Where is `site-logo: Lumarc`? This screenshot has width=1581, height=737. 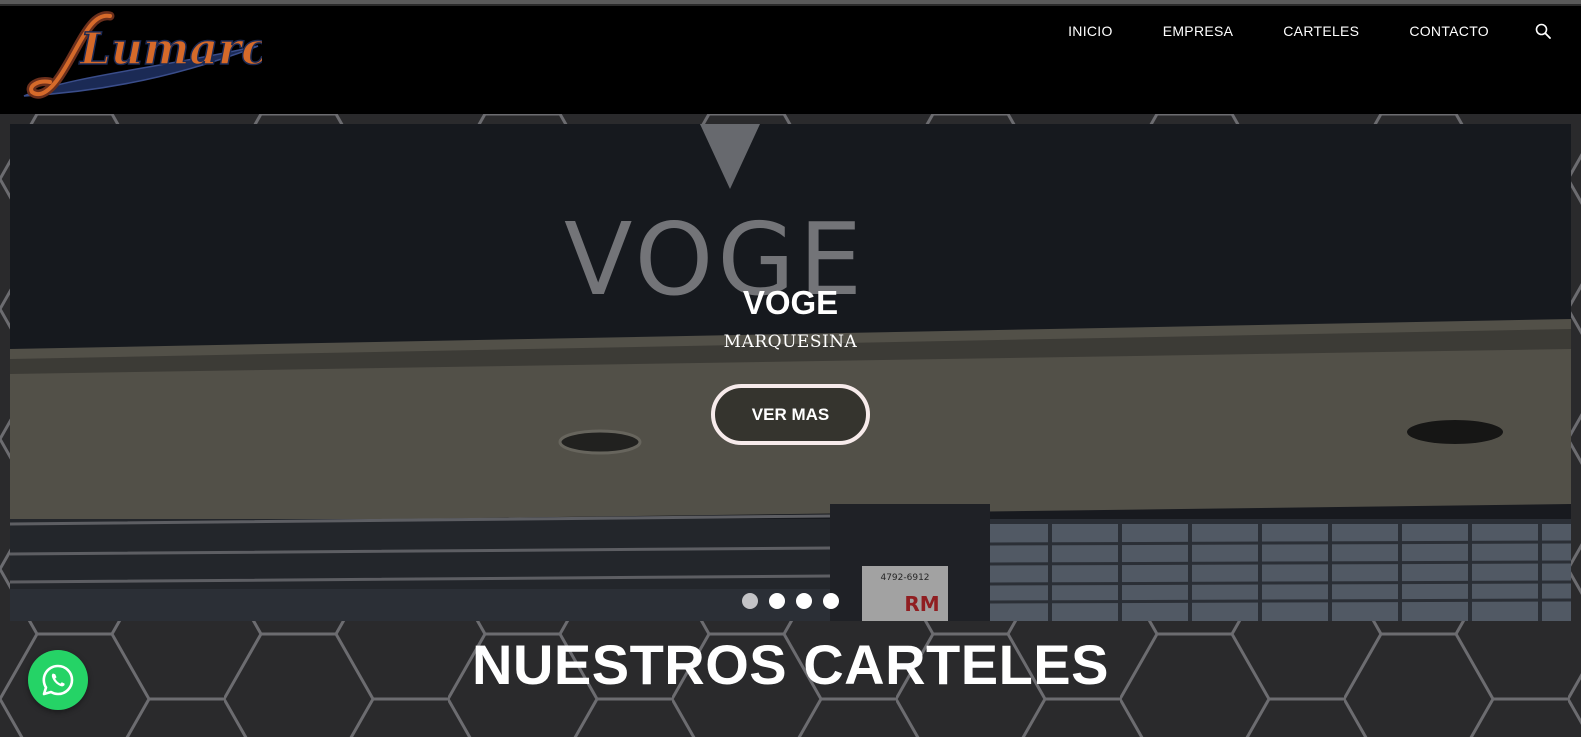
site-logo: Lumarc is located at coordinates (136, 58).